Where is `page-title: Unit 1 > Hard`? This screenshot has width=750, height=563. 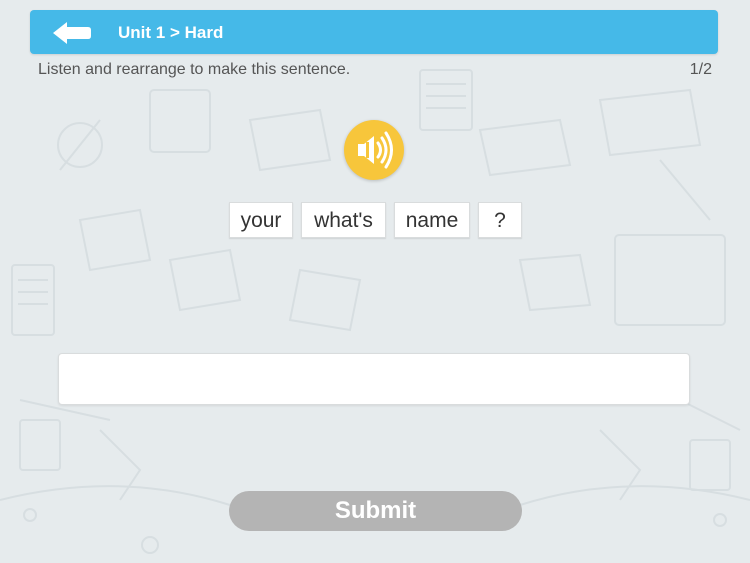 page-title: Unit 1 > Hard is located at coordinates (171, 32).